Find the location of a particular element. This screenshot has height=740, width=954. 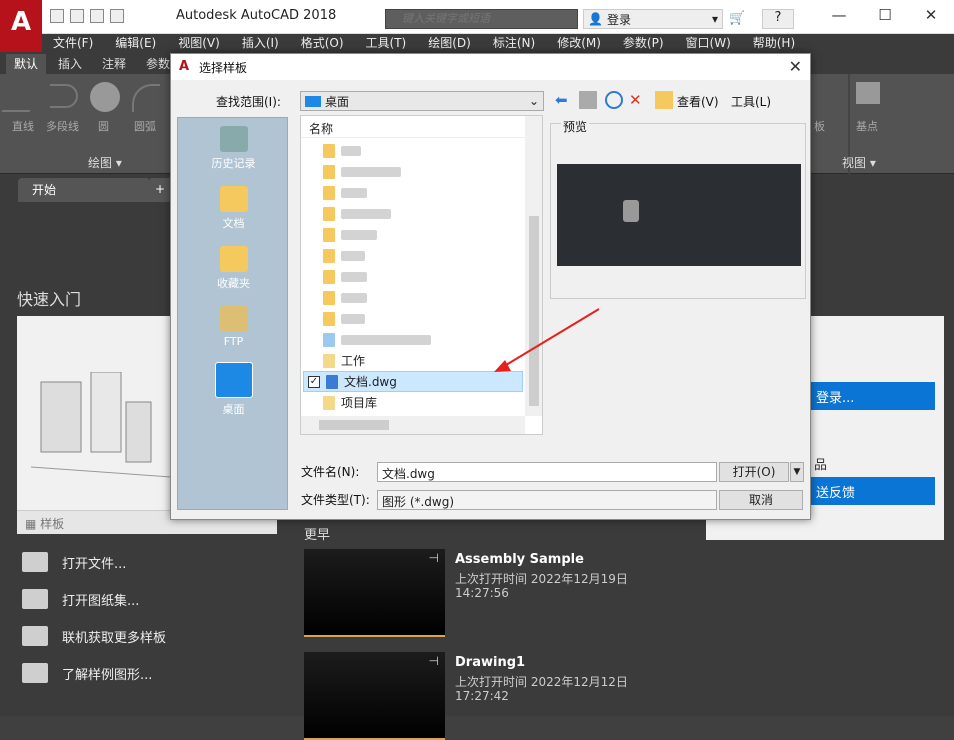

arc-tool-label: 圆弧 is located at coordinates (145, 126).